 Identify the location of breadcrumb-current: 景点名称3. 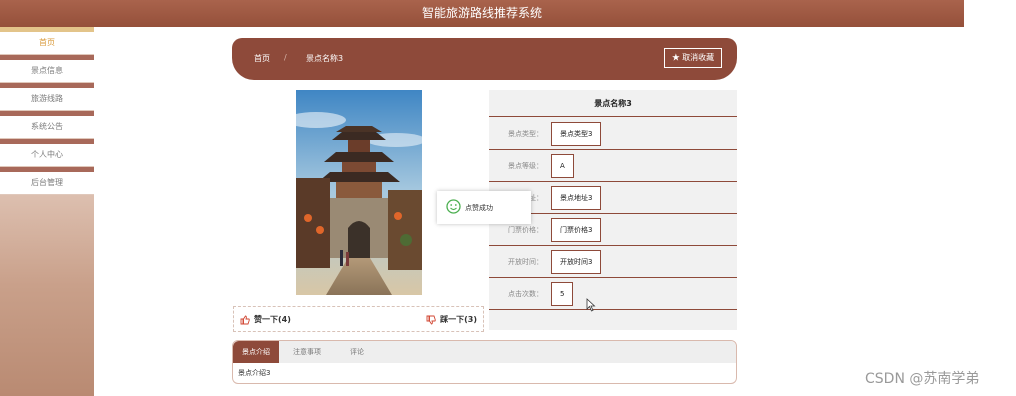
(325, 58).